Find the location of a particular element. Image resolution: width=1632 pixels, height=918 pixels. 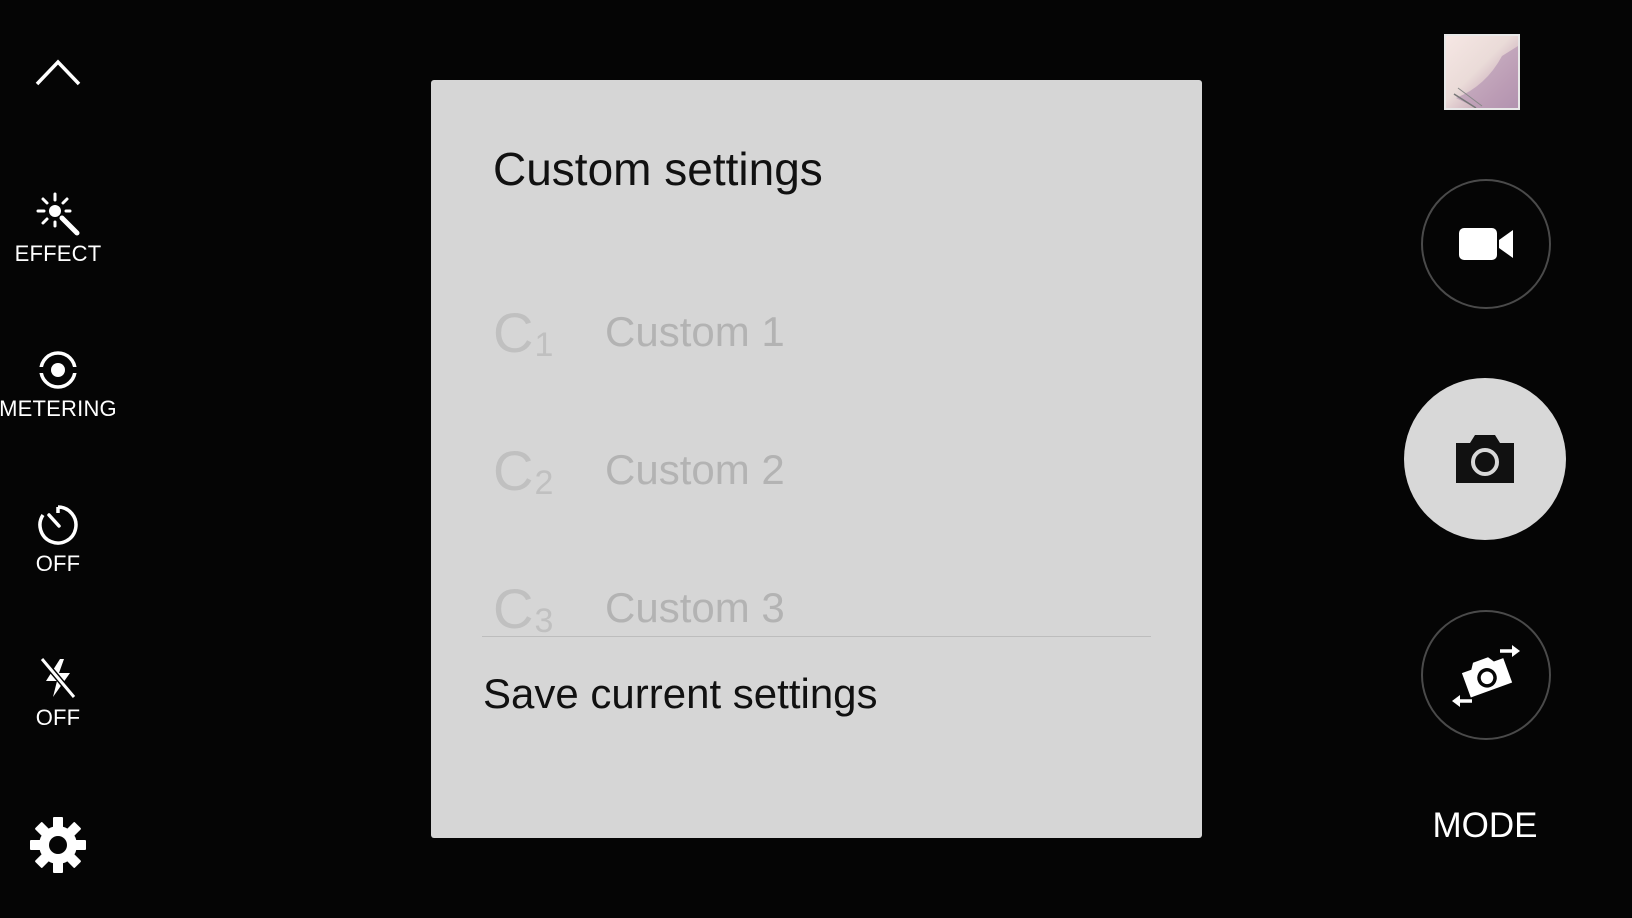

metering-button: METERING is located at coordinates (58, 385).